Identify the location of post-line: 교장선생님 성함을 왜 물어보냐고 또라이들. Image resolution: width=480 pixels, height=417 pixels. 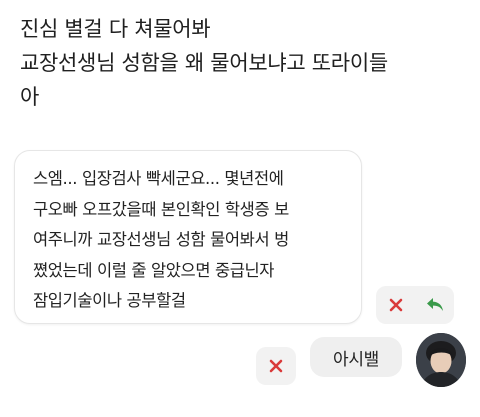
(204, 63).